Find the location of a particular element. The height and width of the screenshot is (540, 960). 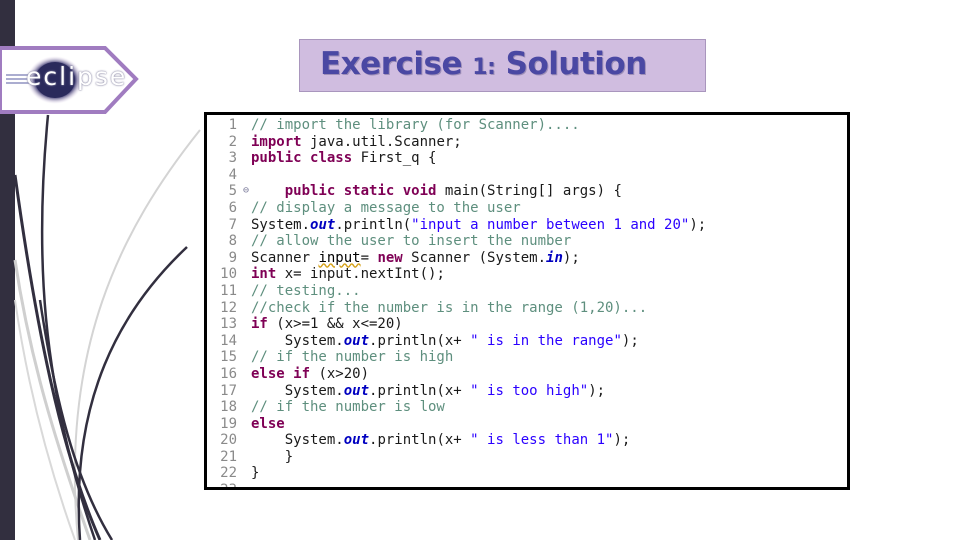

code-line: 13 if (x>=1 && x<=20) is located at coordinates (456, 324).